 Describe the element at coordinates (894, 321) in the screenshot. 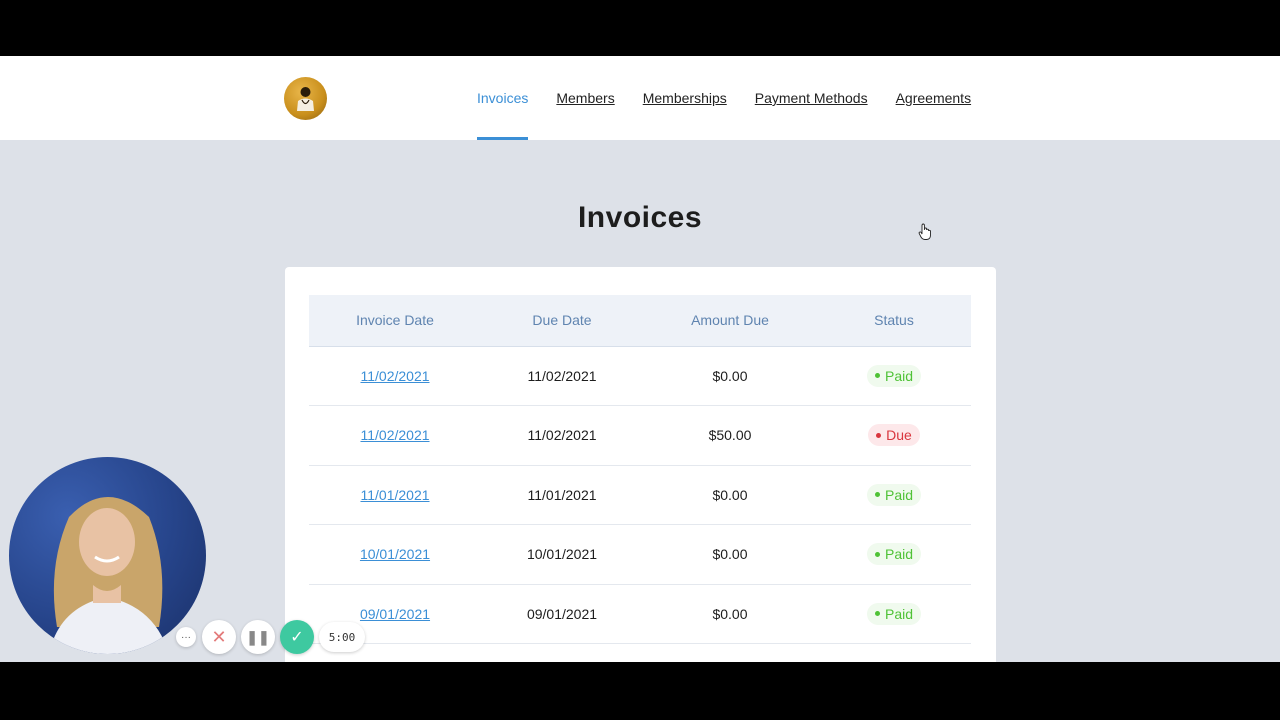

I see `header-status: Status` at that location.